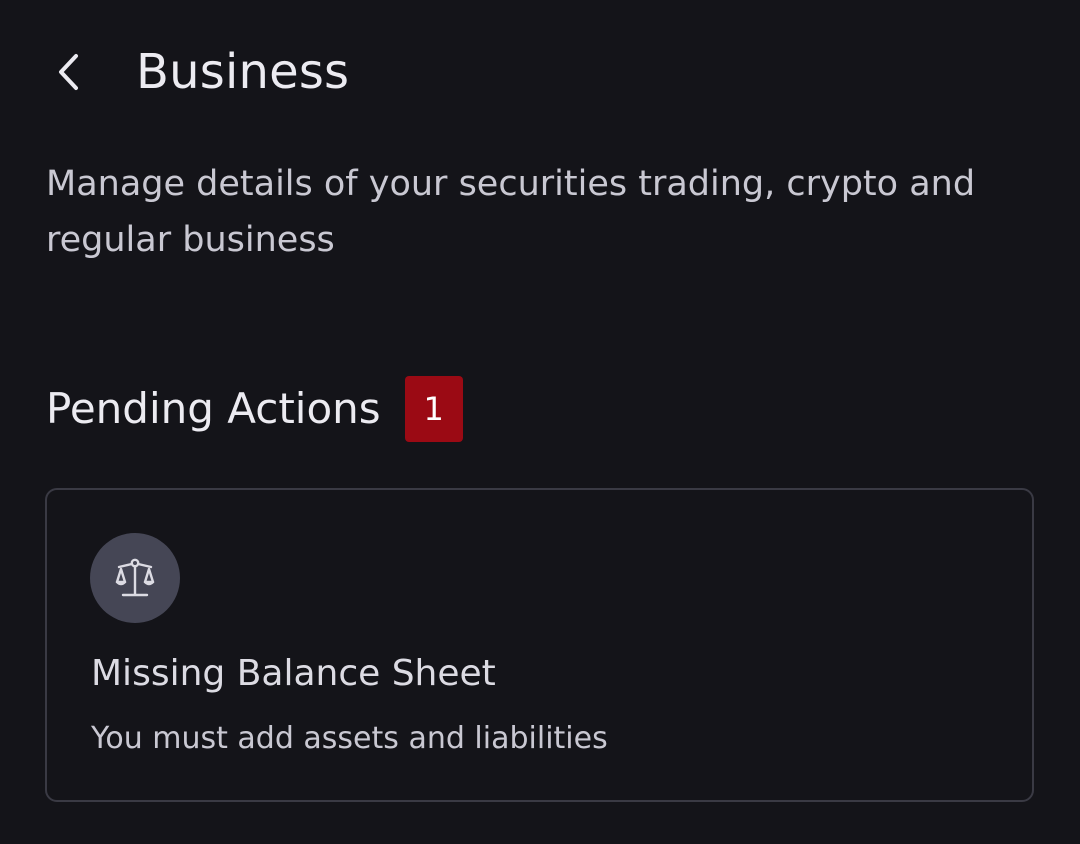 The height and width of the screenshot is (844, 1080). I want to click on back-button, so click(68, 72).